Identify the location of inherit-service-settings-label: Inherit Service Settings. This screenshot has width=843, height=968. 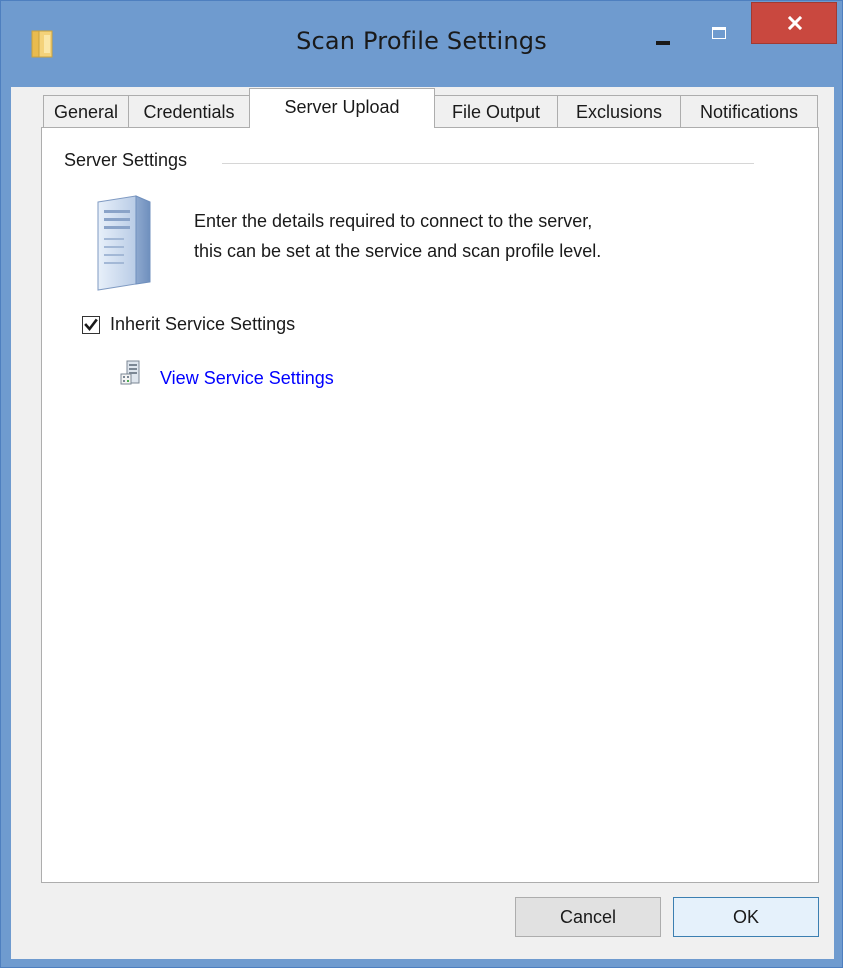
(202, 324).